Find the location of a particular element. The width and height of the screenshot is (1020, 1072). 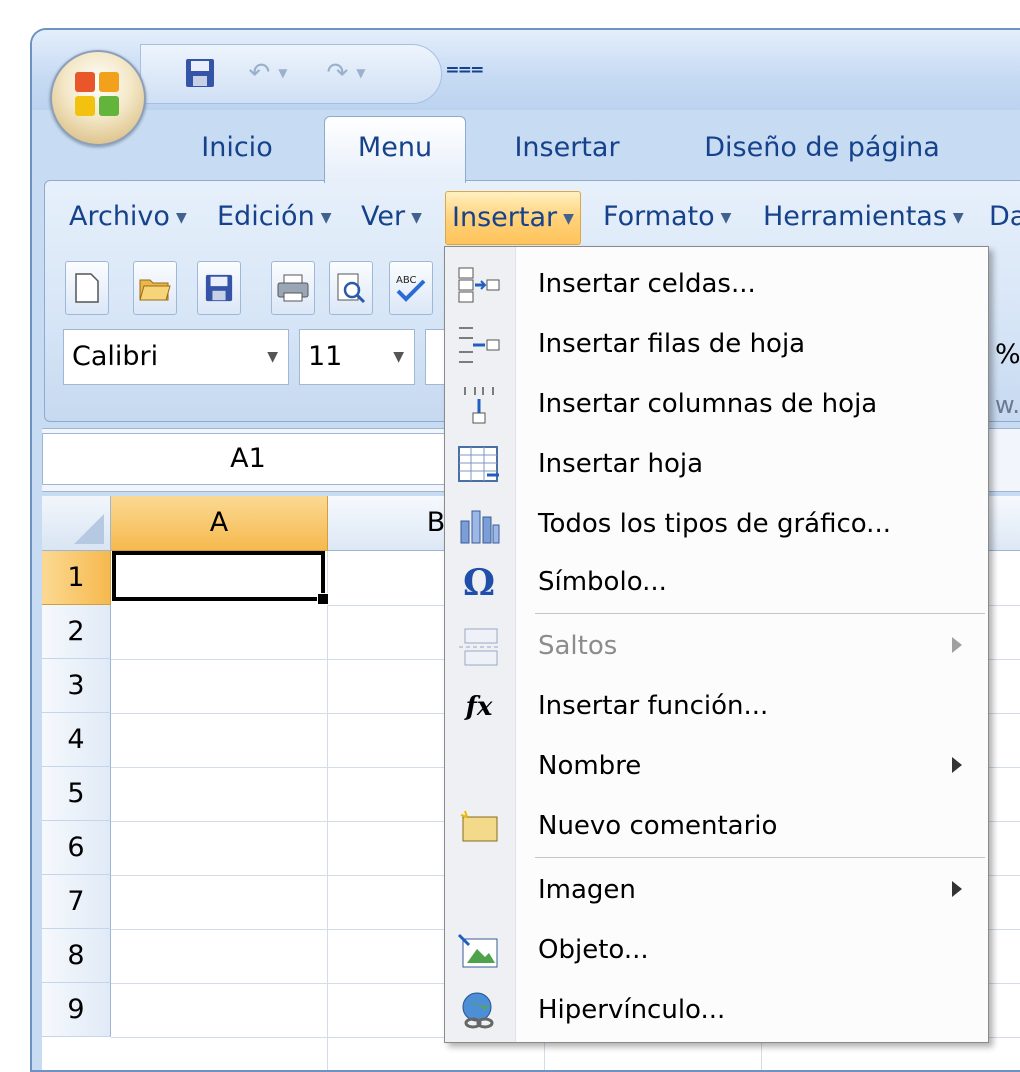

print-button is located at coordinates (293, 288).